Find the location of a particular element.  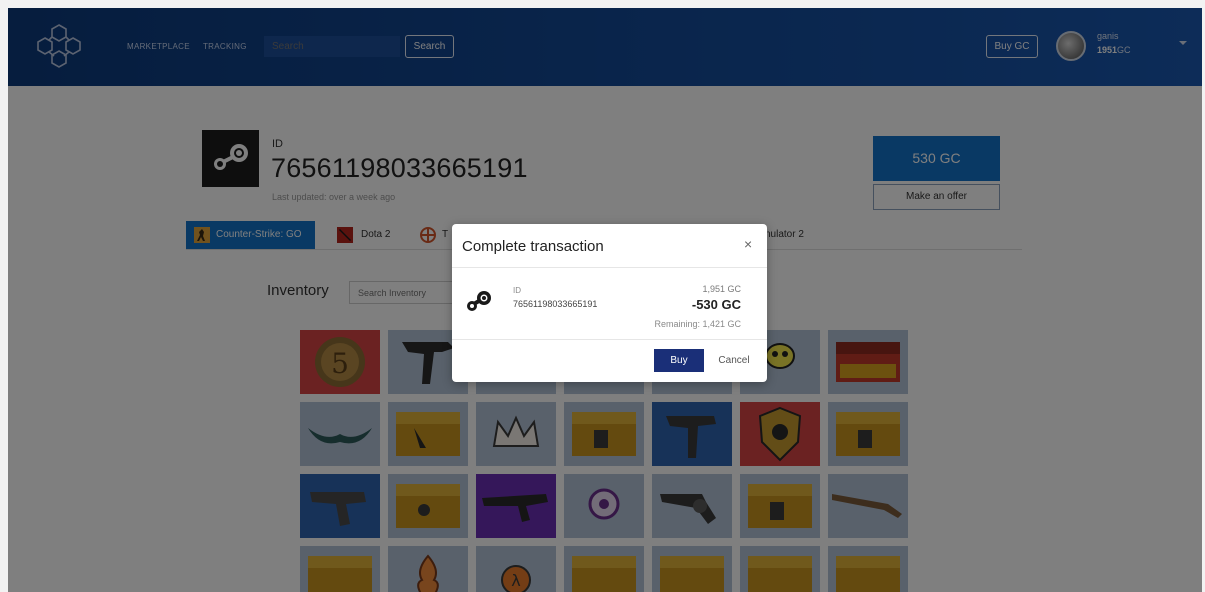

current-balance: 1,951 GC is located at coordinates (721, 289).